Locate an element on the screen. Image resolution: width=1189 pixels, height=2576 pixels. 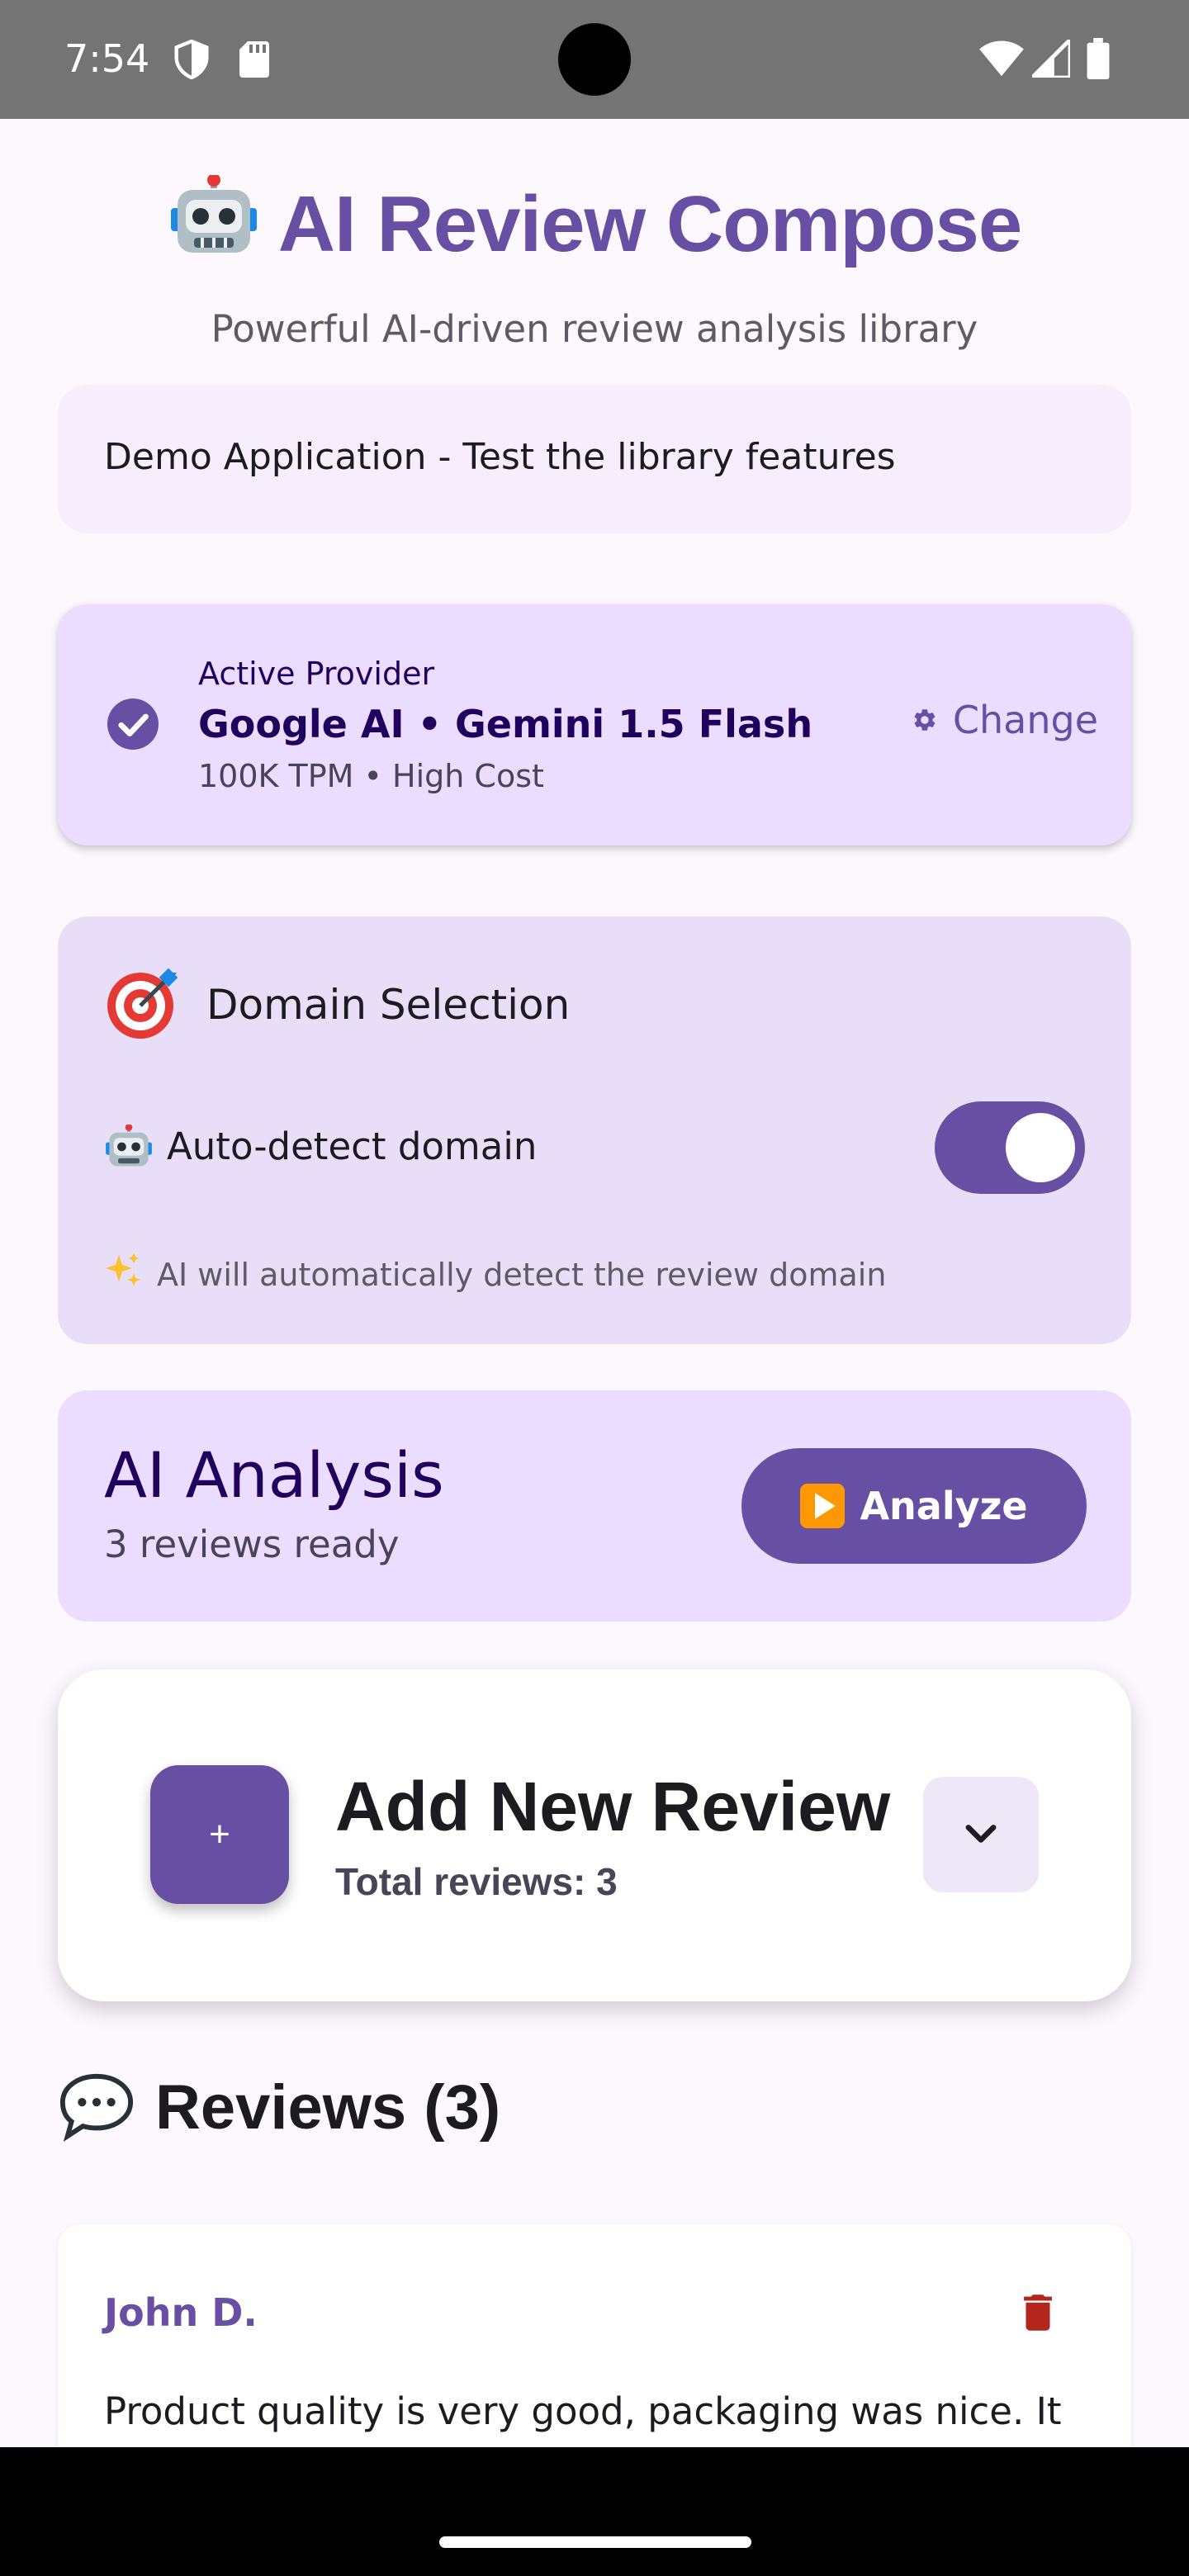
ai-analysis-card: AI Analysis 3 reviews ready Analyze is located at coordinates (594, 1506).